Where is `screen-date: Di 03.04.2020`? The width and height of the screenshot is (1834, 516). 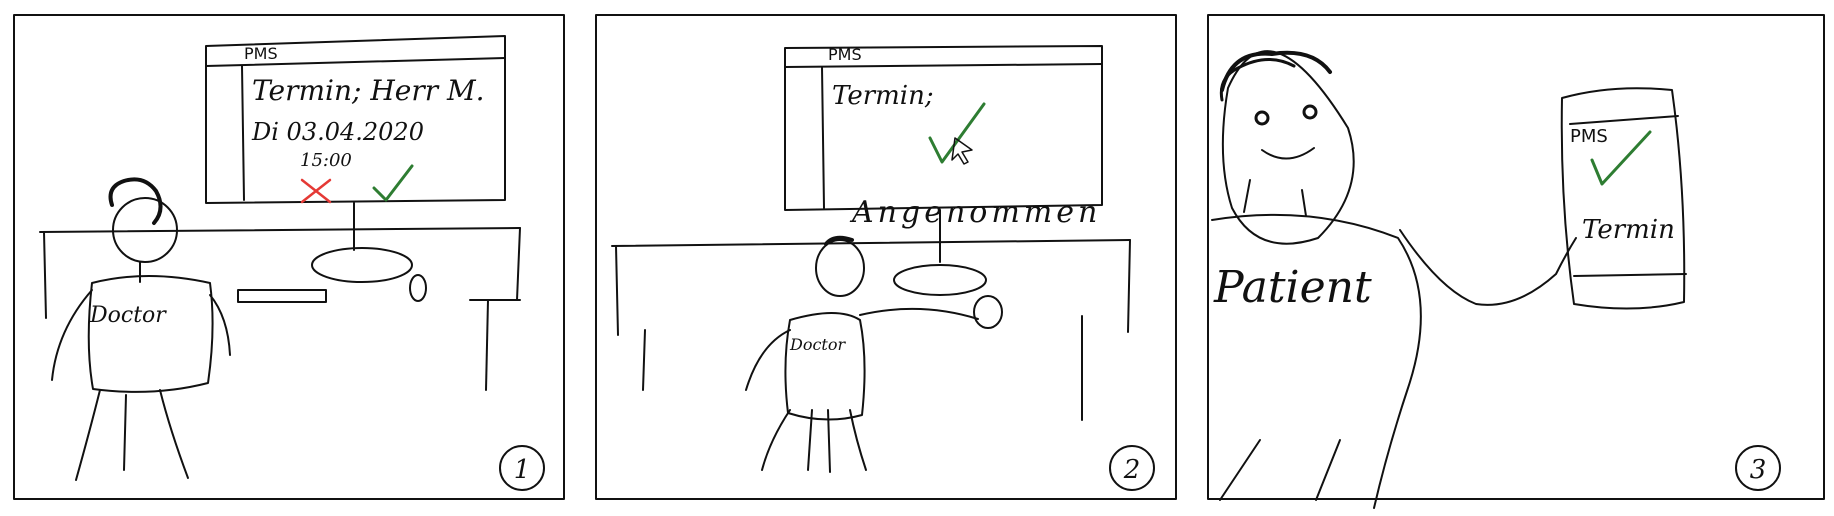
screen-date: Di 03.04.2020 is located at coordinates (337, 132).